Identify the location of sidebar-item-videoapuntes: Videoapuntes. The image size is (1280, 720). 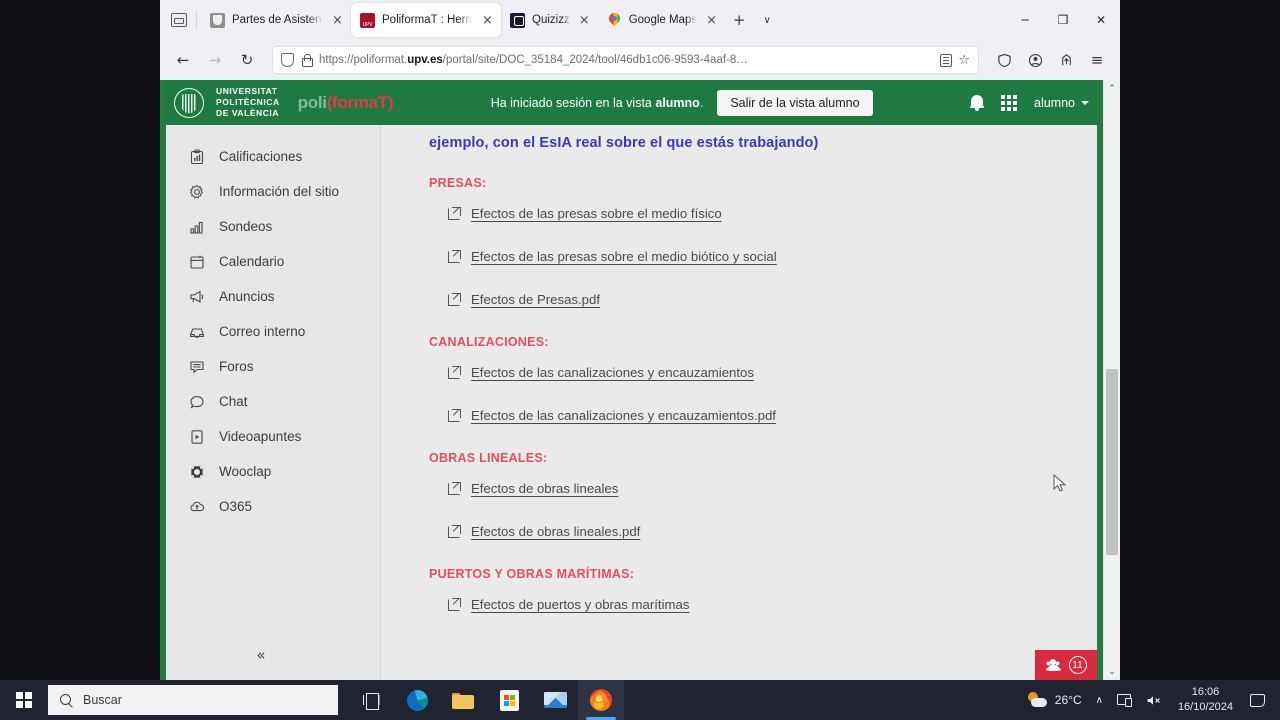
(273, 436).